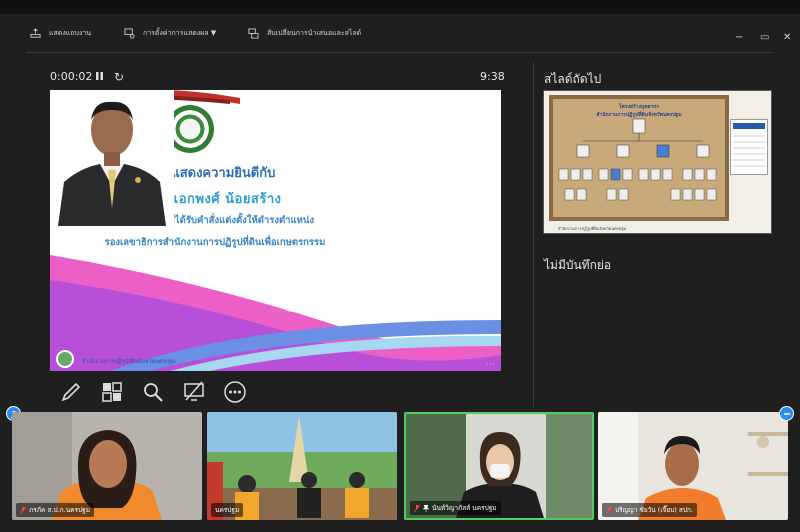 The height and width of the screenshot is (532, 800). Describe the element at coordinates (180, 33) in the screenshot. I see `display-settings-label: การตั้งค่าการแสดงผล ▼` at that location.